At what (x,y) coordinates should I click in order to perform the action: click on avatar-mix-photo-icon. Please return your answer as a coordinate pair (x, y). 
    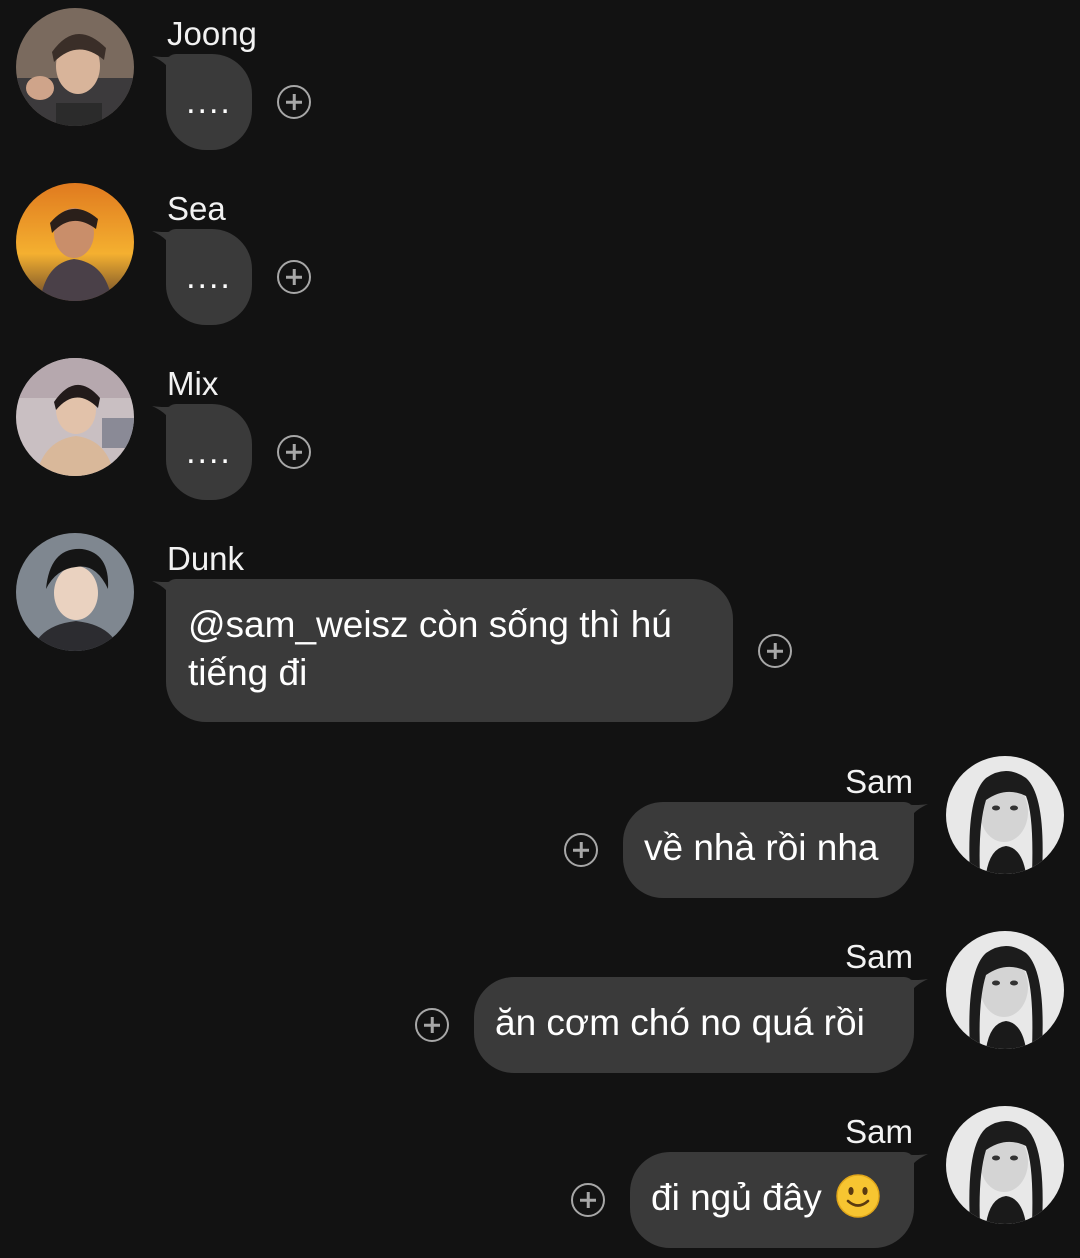
    Looking at the image, I should click on (75, 417).